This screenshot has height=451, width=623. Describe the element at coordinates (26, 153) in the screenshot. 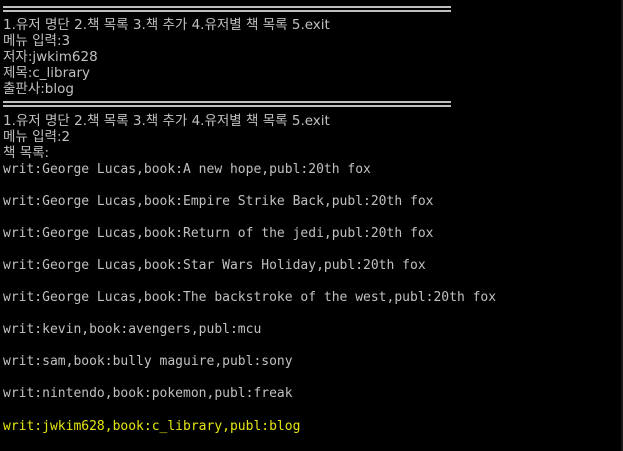

I see `book-list-header: 책 목록:` at that location.